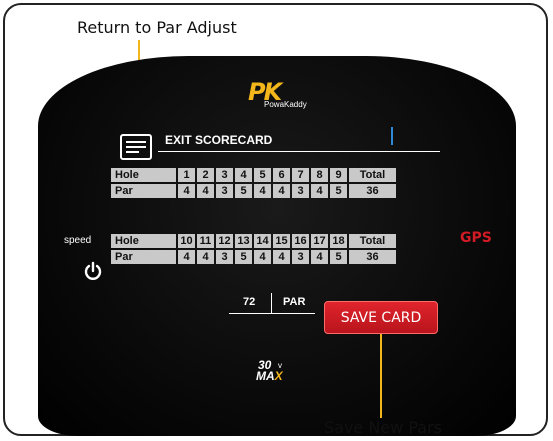 This screenshot has width=553, height=441. Describe the element at coordinates (243, 241) in the screenshot. I see `hole-cell: 13` at that location.